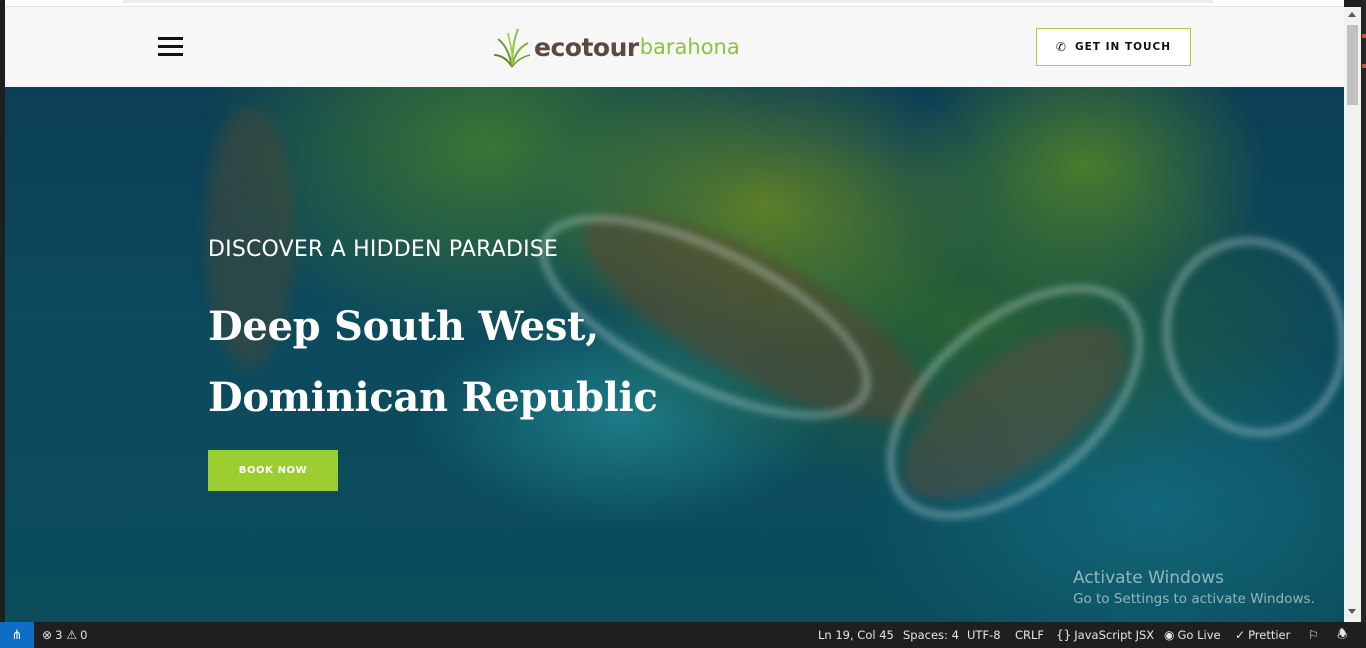 The image size is (1366, 648). What do you see at coordinates (1114, 635) in the screenshot?
I see `language-label: JavaScript JSX` at bounding box center [1114, 635].